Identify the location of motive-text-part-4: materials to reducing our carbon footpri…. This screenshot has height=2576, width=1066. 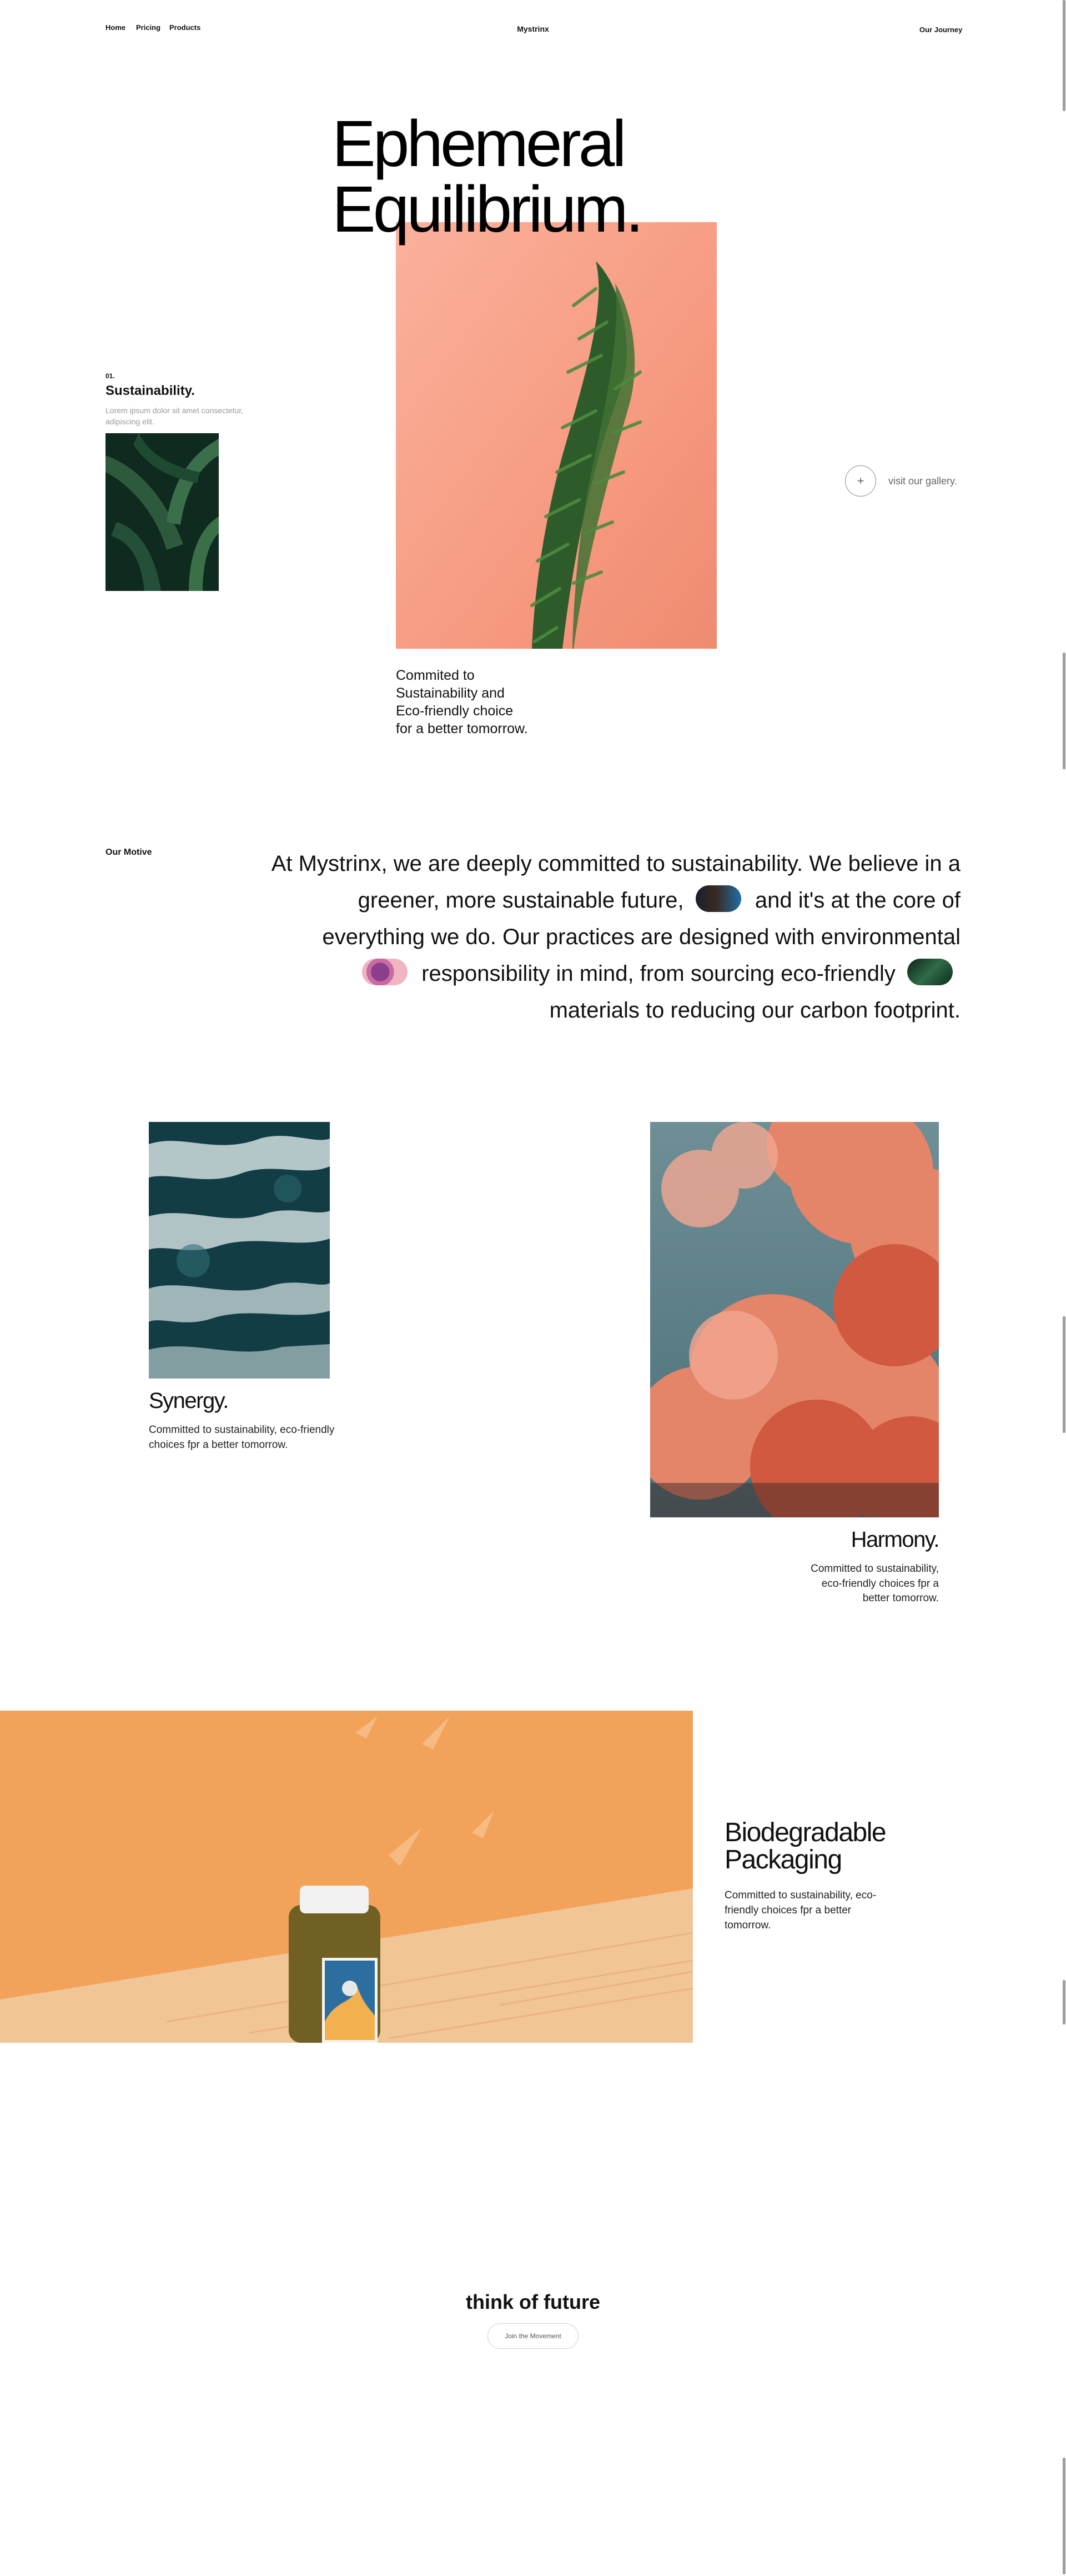
(755, 1011).